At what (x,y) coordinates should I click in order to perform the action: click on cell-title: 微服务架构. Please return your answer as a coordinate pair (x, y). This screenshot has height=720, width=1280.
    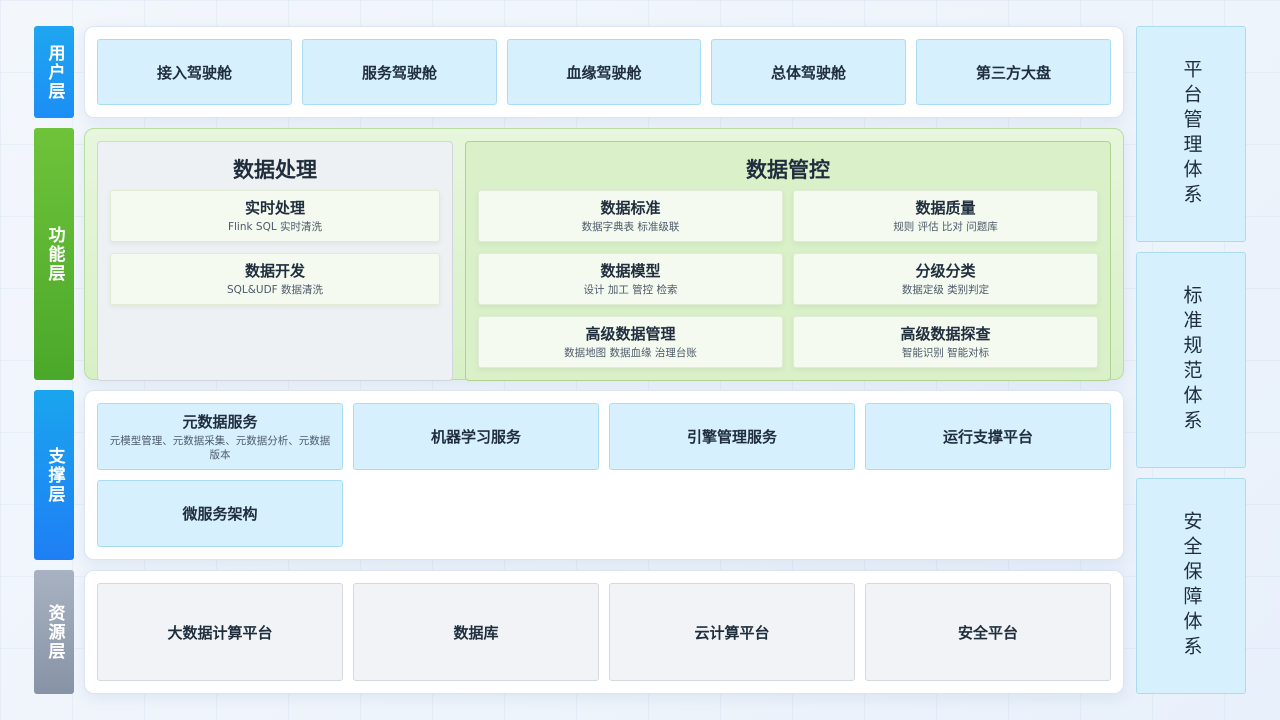
    Looking at the image, I should click on (220, 514).